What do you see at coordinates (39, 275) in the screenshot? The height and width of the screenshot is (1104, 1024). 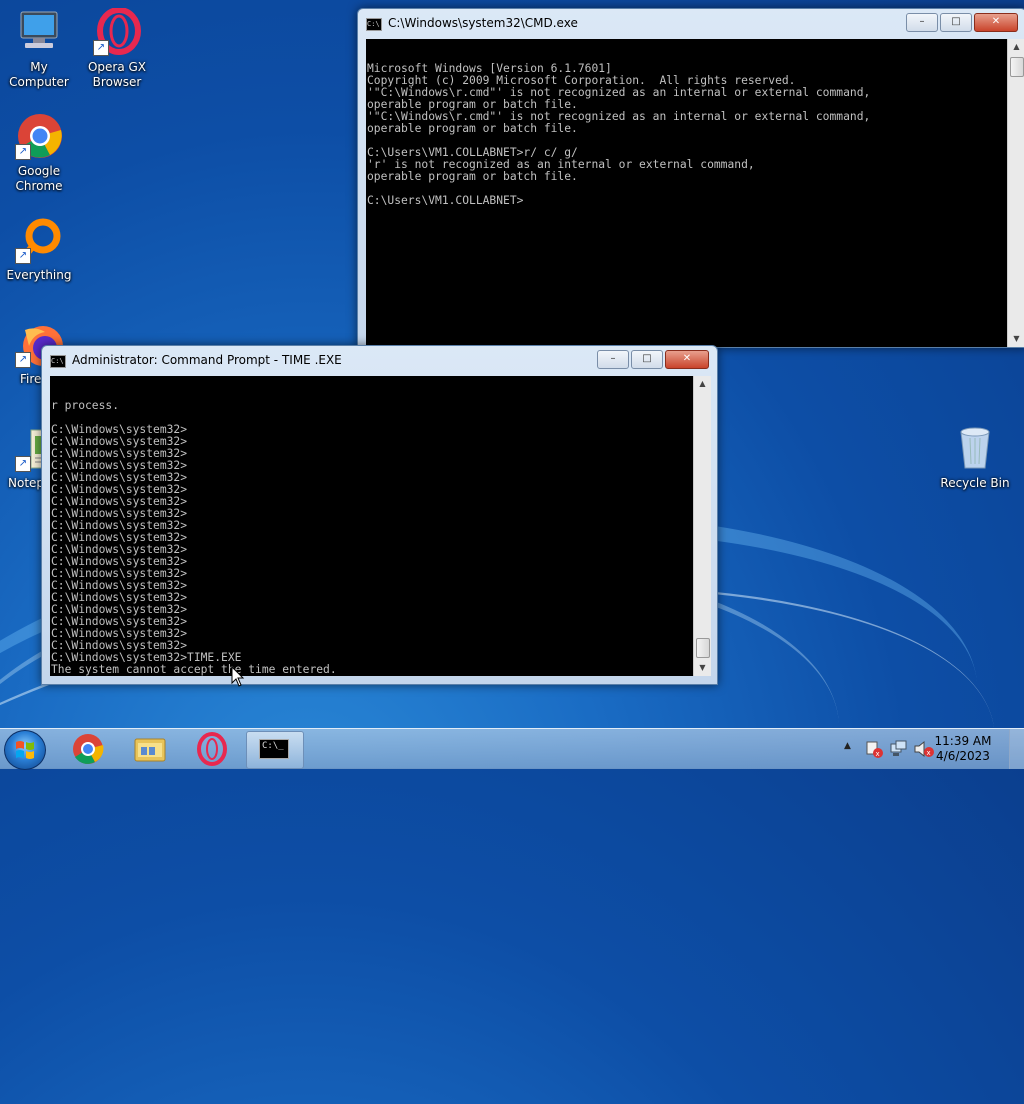 I see `desktop-icon-label: Everything` at bounding box center [39, 275].